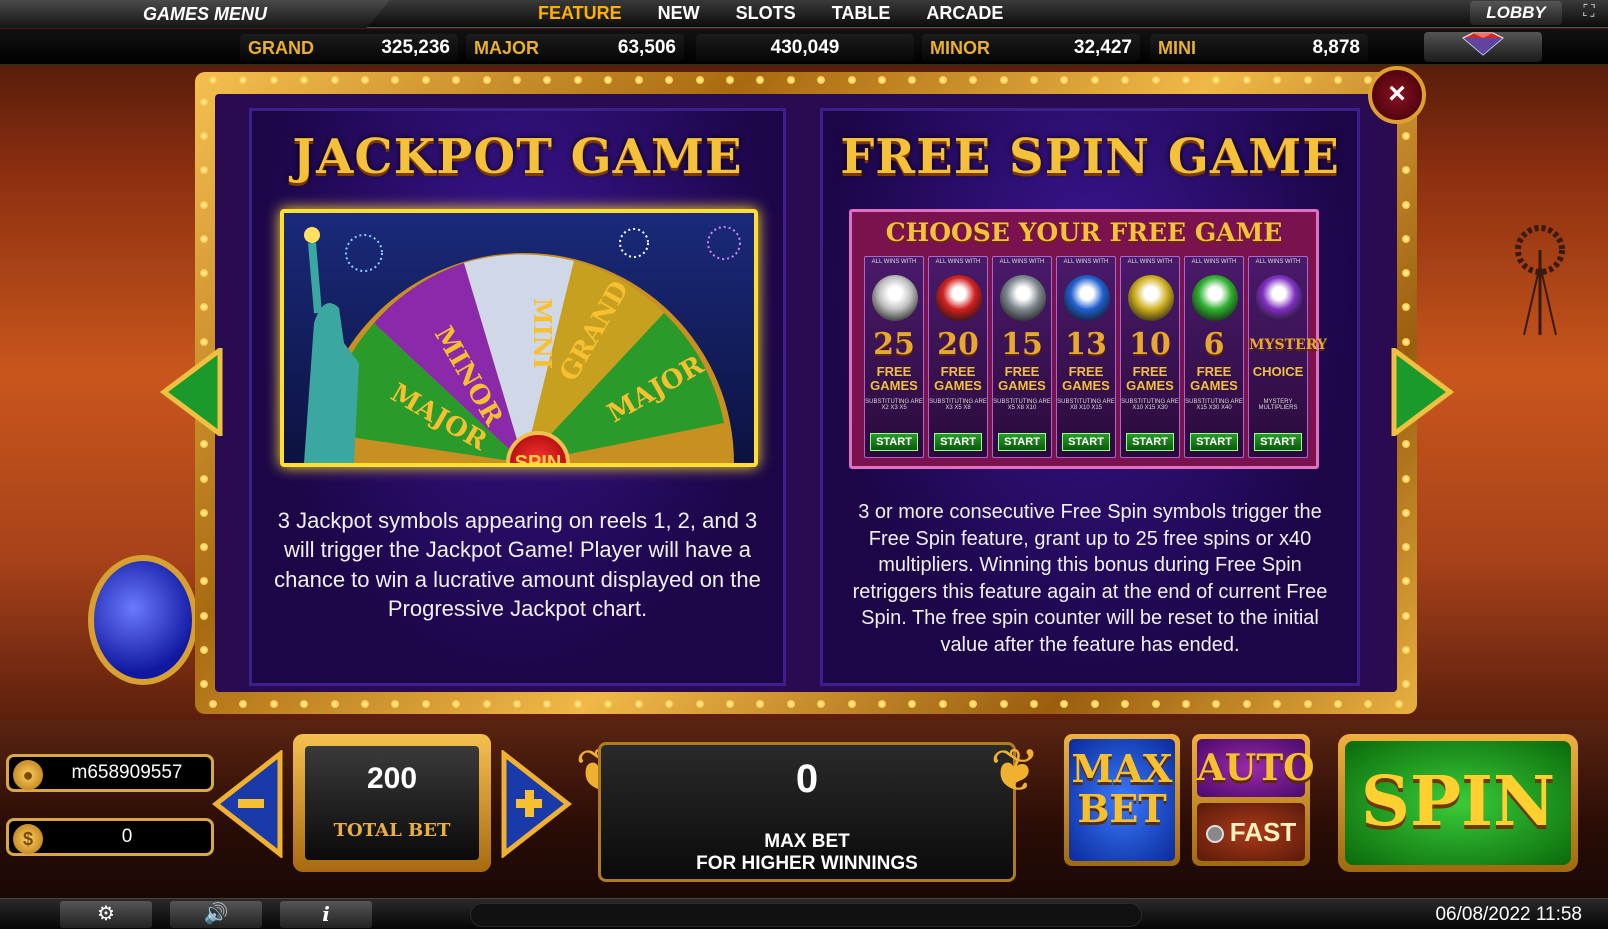 This screenshot has height=929, width=1608. Describe the element at coordinates (349, 48) in the screenshot. I see `jackpot-grand: GRAND 325,236` at that location.